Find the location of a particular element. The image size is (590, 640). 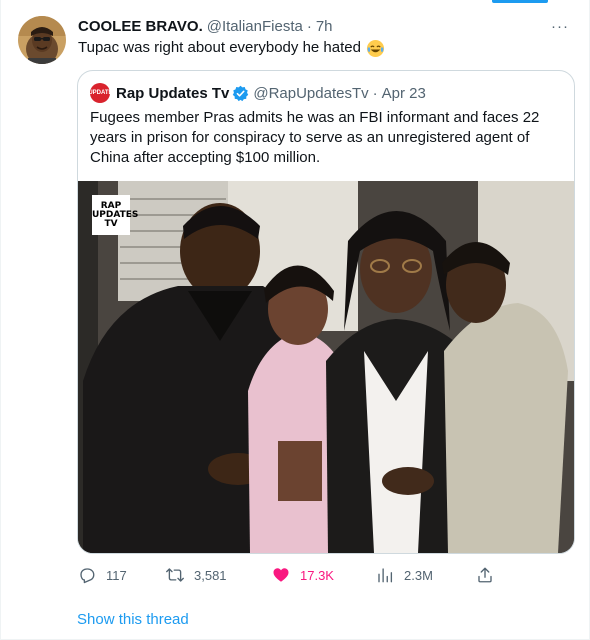

reply-button: 117 is located at coordinates (102, 575).